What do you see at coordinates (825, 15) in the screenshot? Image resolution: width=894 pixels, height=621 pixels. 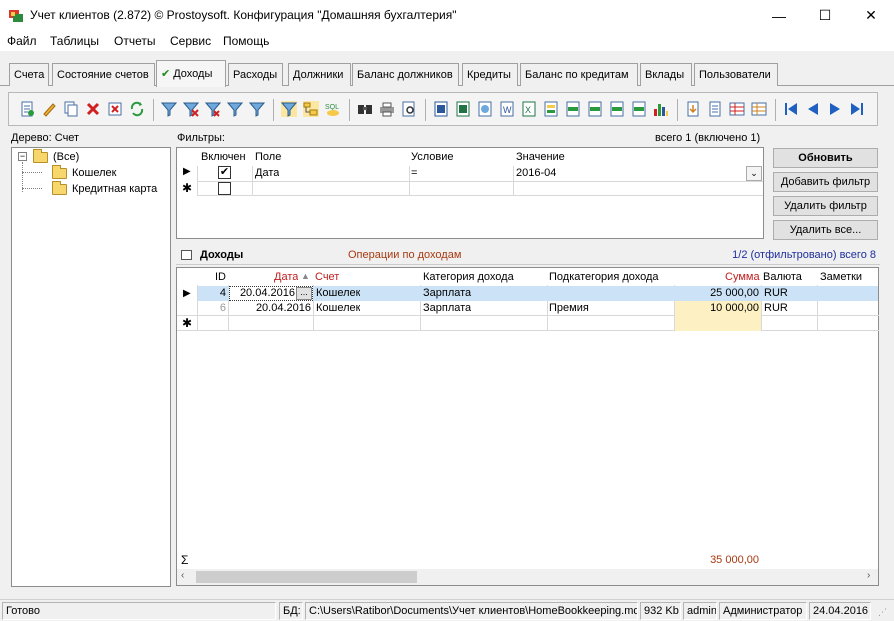 I see `maximize-button: ☐` at bounding box center [825, 15].